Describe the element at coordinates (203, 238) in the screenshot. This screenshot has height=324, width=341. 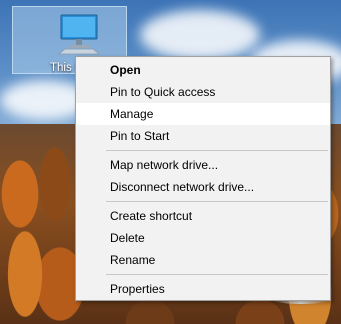
I see `menu-item-delete: Delete` at that location.